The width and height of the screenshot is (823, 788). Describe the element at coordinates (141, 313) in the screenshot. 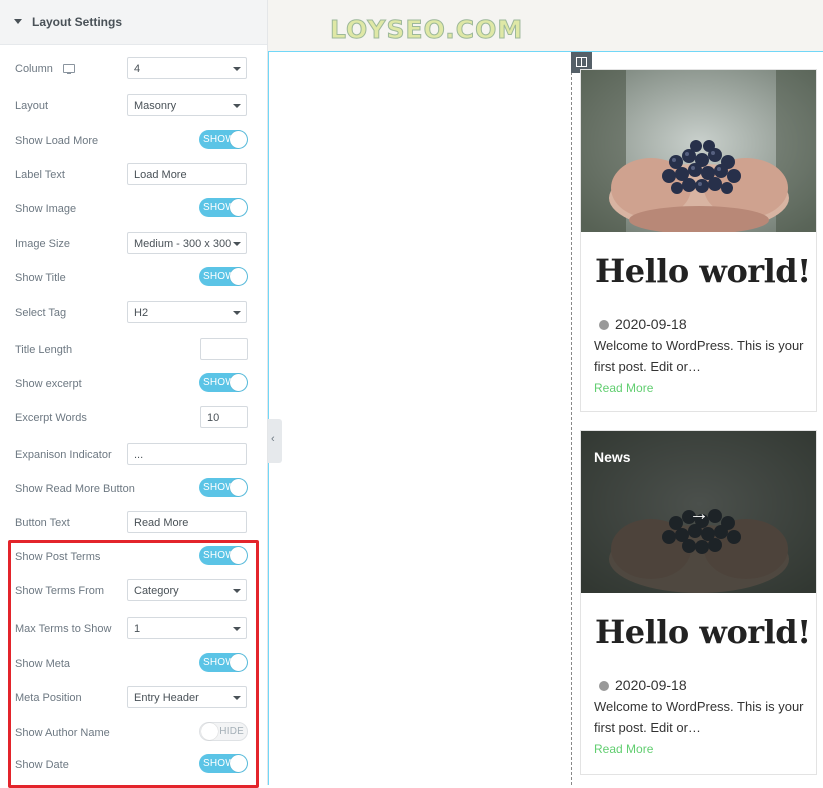

I see `select-value: H2` at that location.